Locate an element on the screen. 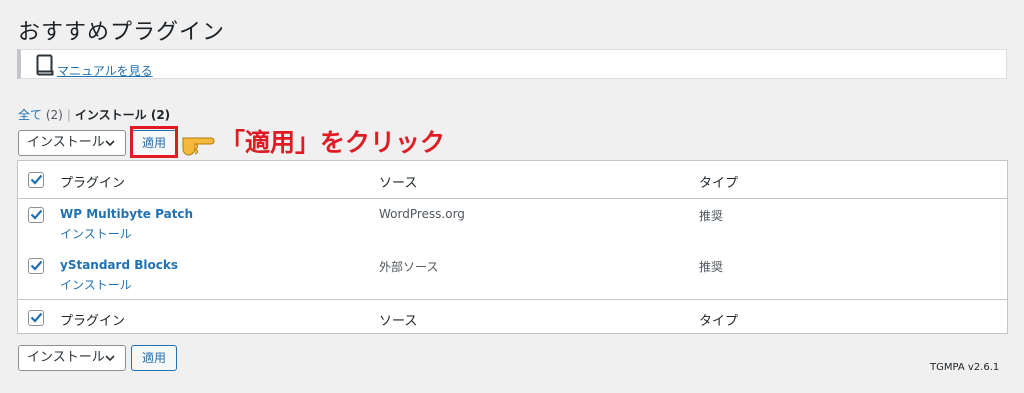  pointing-hand-icon is located at coordinates (199, 145).